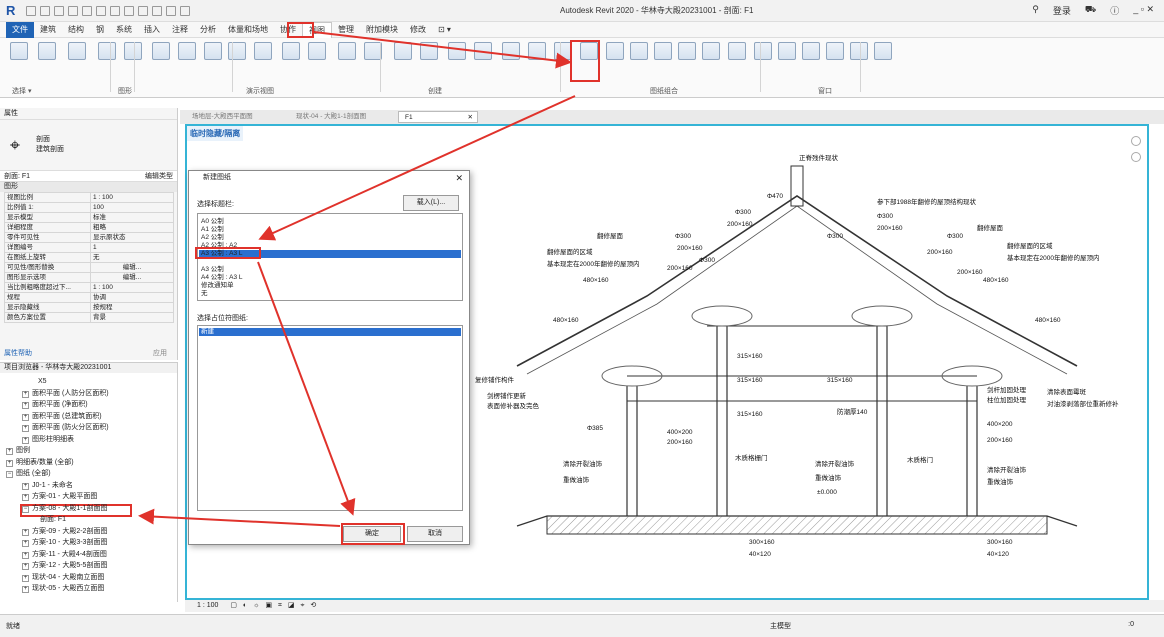  What do you see at coordinates (674, 606) in the screenshot?
I see `view-control-bar: 1 : 100 ▢ ◐ ☼ ▣ ⌗ ◪ ⌖ ⟲` at bounding box center [674, 606].